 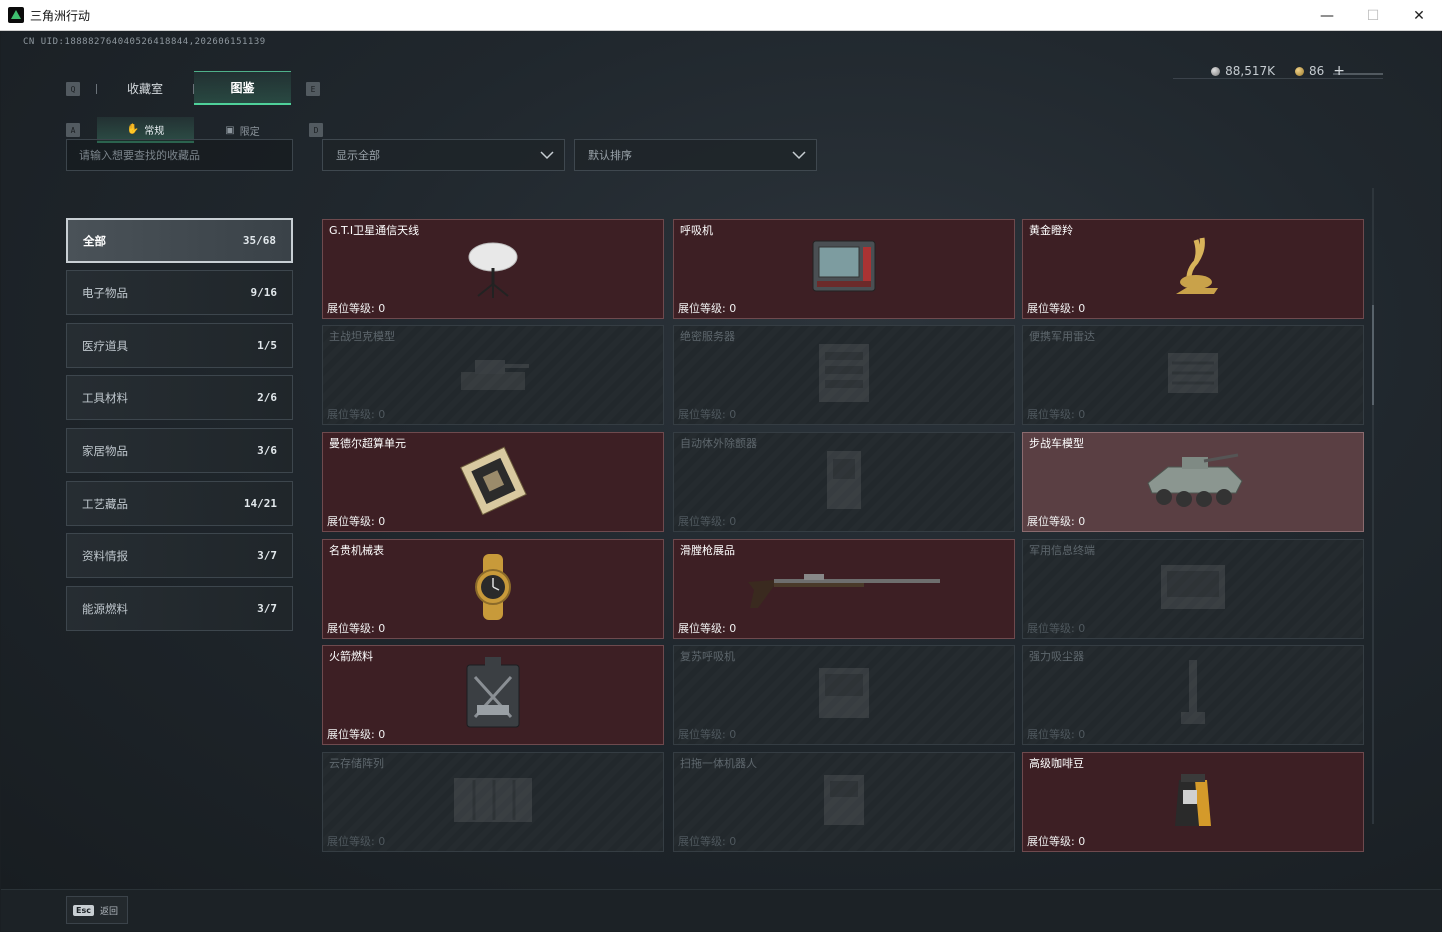 I want to click on collection-item-card: G.T.I卫星通信天线 展位等级: 0, so click(x=493, y=269).